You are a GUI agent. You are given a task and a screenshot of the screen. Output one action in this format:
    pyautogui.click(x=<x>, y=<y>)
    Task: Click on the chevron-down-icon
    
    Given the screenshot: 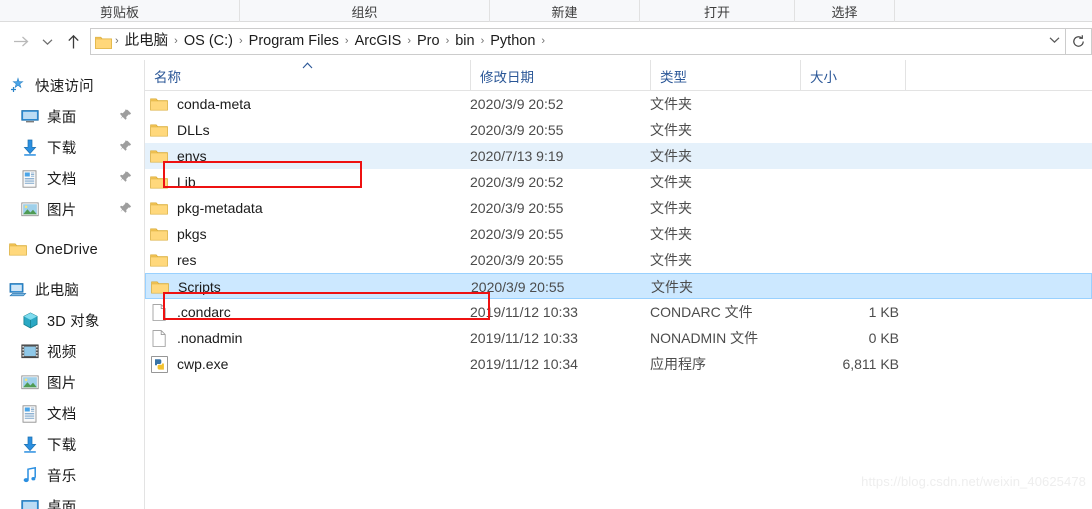 What is the action you would take?
    pyautogui.click(x=1054, y=41)
    